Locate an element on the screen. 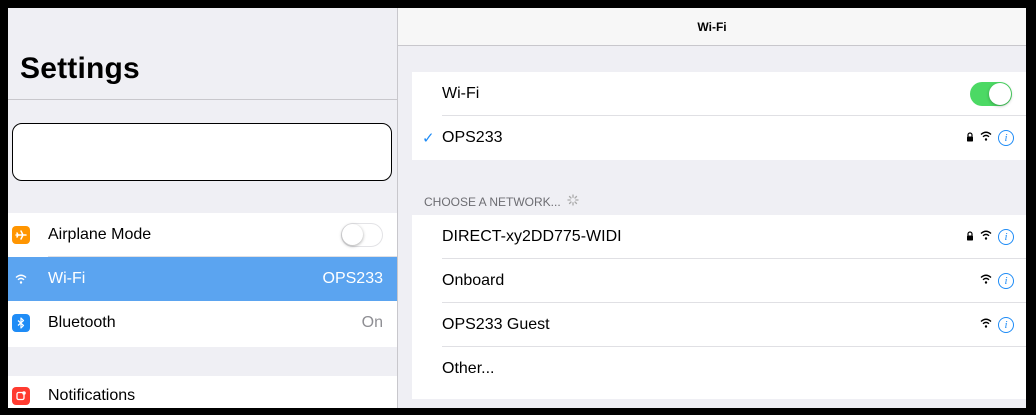 The width and height of the screenshot is (1036, 415). wifi-toggle-card: Wi-Fi ✓ OPS233 i is located at coordinates (719, 116).